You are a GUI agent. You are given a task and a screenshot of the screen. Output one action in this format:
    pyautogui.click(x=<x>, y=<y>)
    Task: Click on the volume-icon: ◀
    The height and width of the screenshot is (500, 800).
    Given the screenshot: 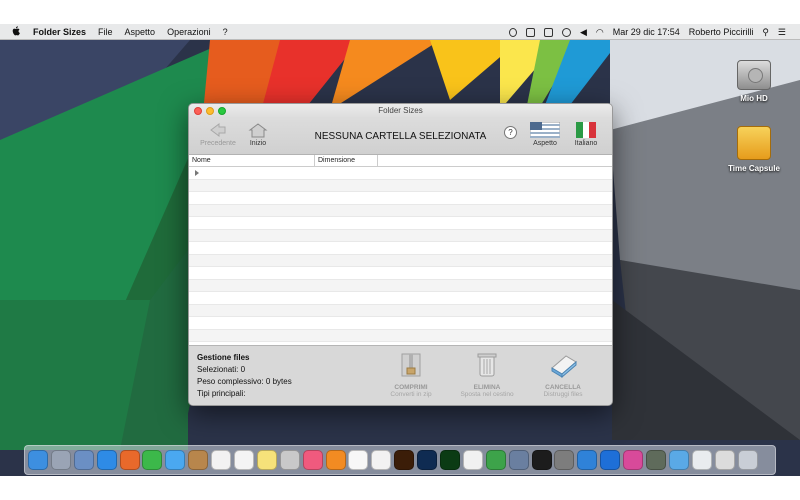 What is the action you would take?
    pyautogui.click(x=583, y=32)
    